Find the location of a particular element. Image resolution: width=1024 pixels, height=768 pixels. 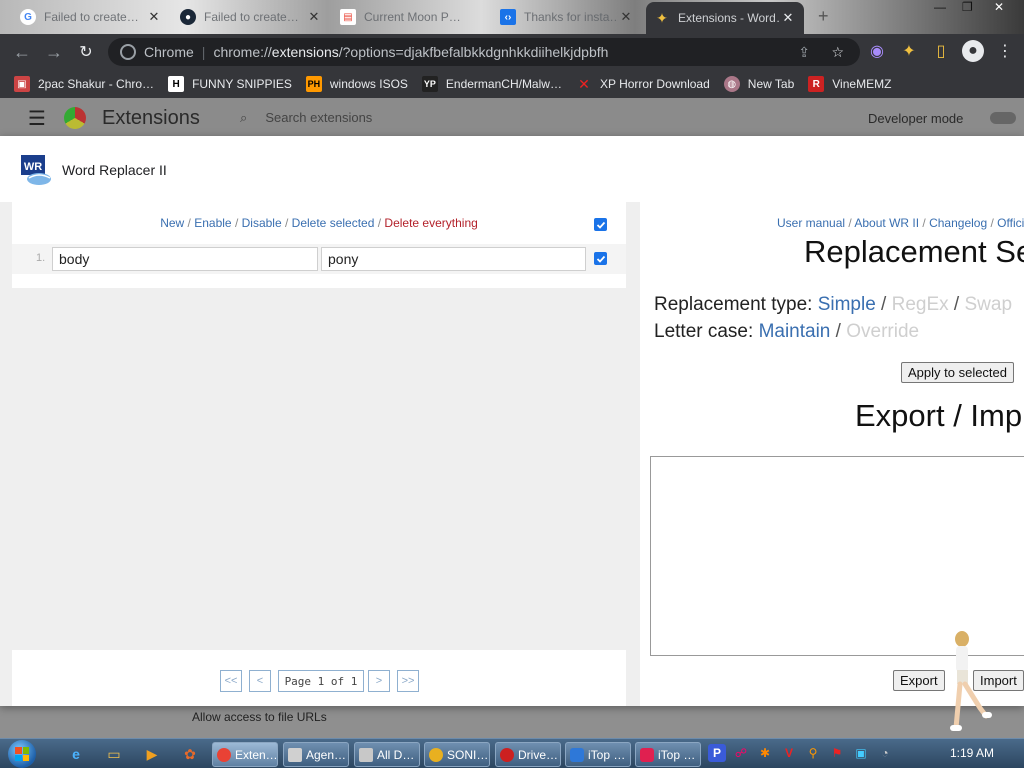

bookmark-star-icon: ☆ is located at coordinates (837, 52).